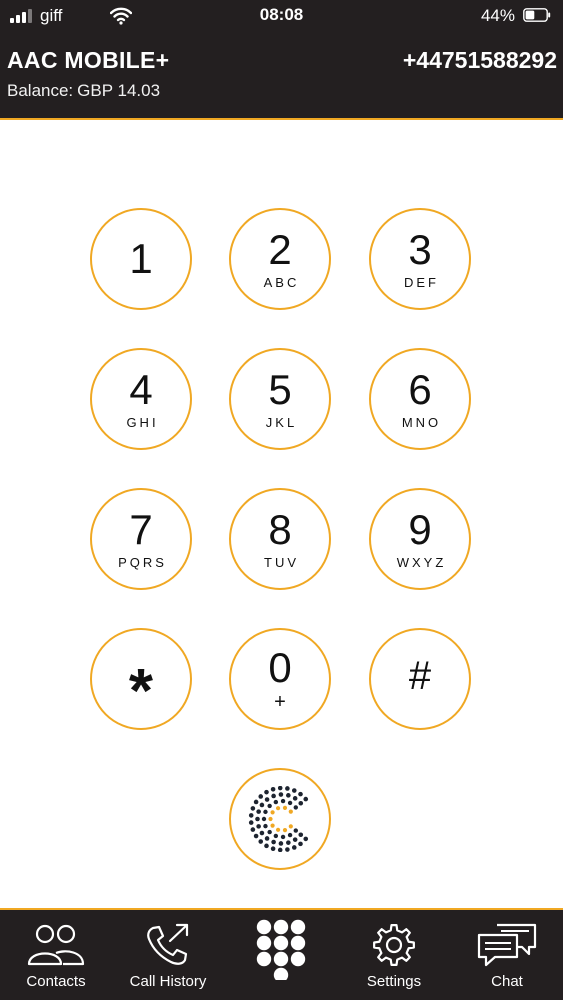  Describe the element at coordinates (537, 15) in the screenshot. I see `battery-icon` at that location.